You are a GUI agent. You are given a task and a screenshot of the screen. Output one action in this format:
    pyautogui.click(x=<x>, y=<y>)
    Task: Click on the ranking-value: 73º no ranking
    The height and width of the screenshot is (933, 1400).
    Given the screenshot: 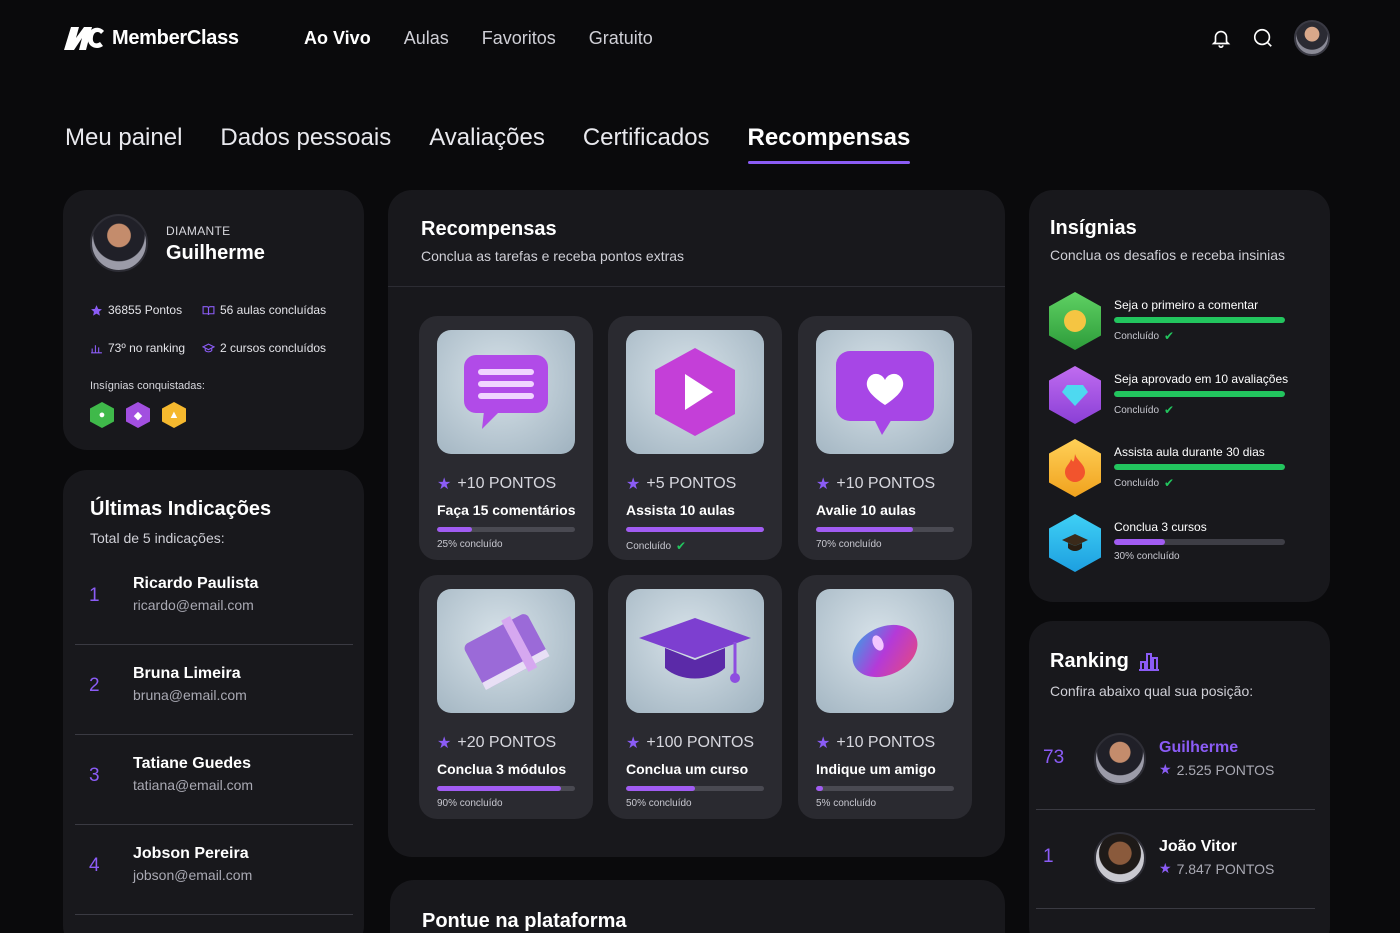 What is the action you would take?
    pyautogui.click(x=147, y=348)
    